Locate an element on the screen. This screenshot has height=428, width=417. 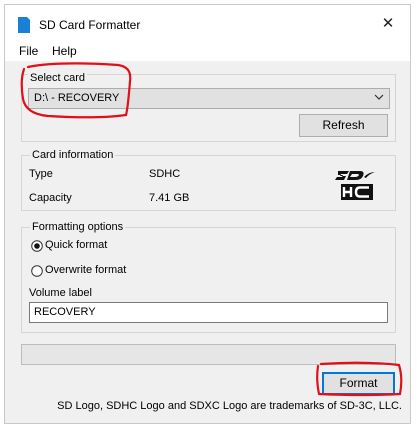
quick-format-radio is located at coordinates (37, 246).